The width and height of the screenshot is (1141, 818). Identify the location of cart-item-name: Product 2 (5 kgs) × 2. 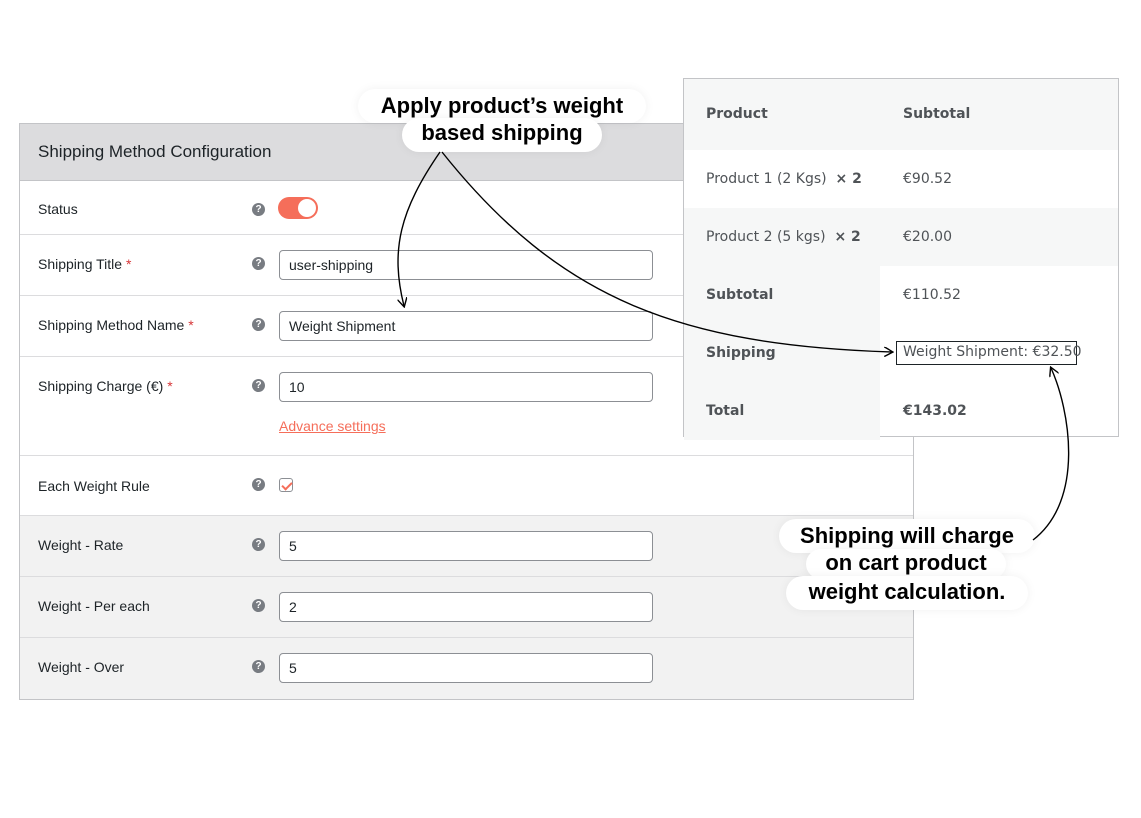
(783, 237).